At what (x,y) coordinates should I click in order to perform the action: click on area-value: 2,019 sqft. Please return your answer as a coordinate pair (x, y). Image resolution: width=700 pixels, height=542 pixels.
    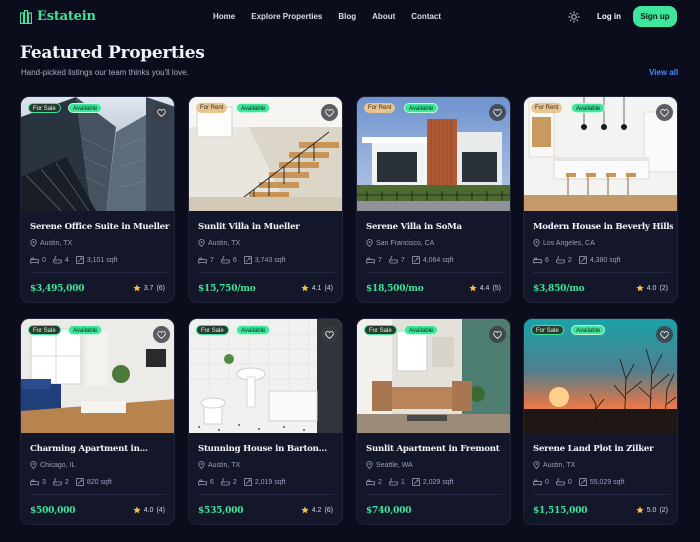
    Looking at the image, I should click on (270, 482).